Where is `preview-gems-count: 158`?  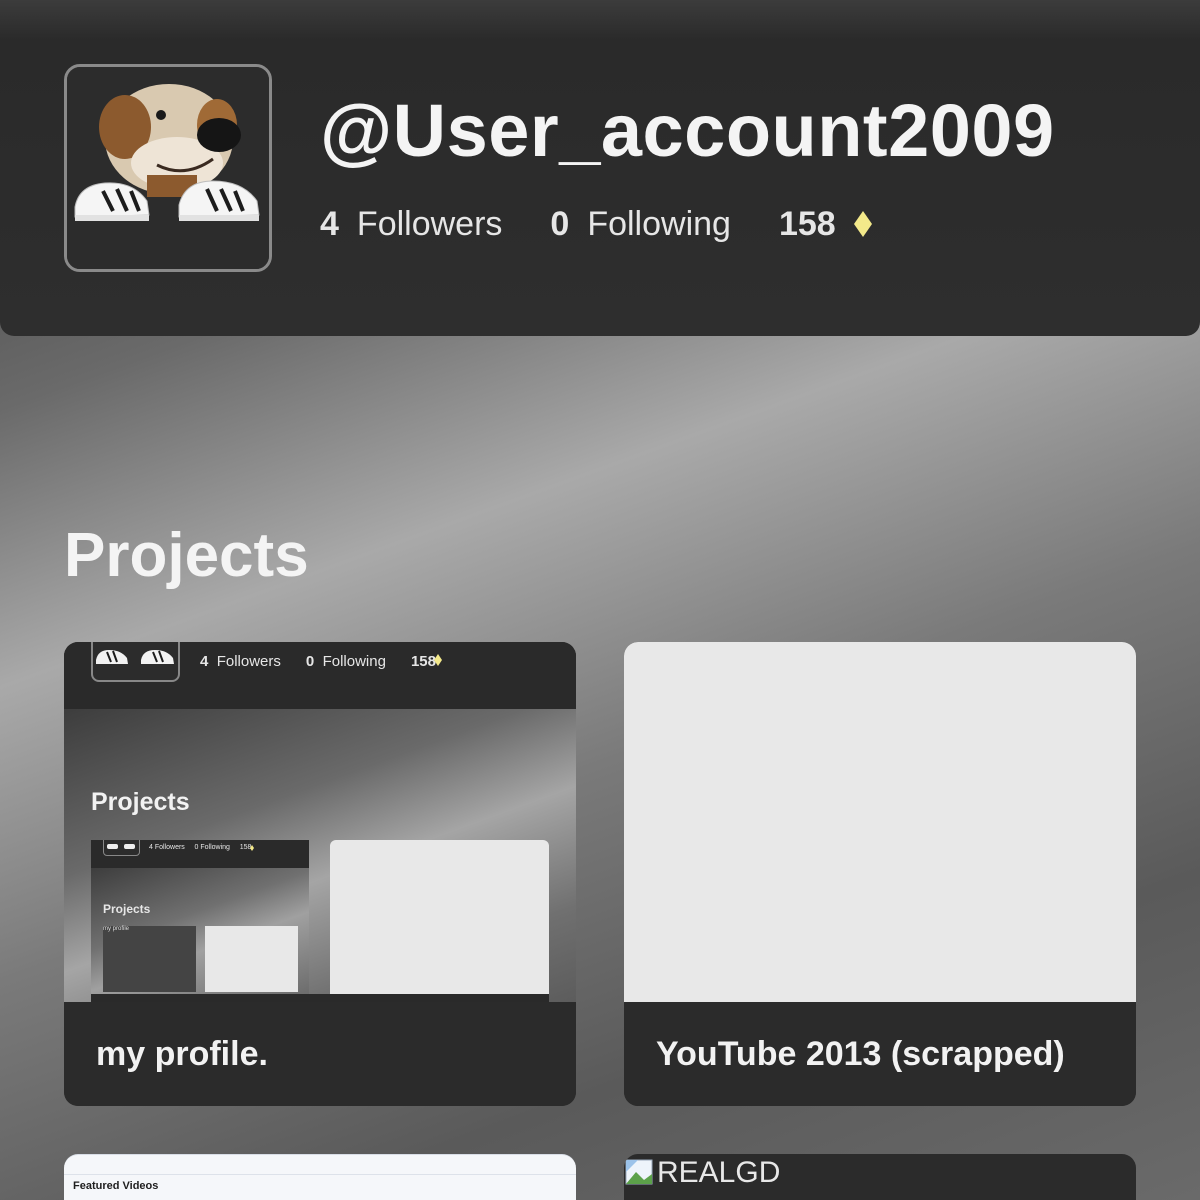
preview-gems-count: 158 is located at coordinates (423, 661).